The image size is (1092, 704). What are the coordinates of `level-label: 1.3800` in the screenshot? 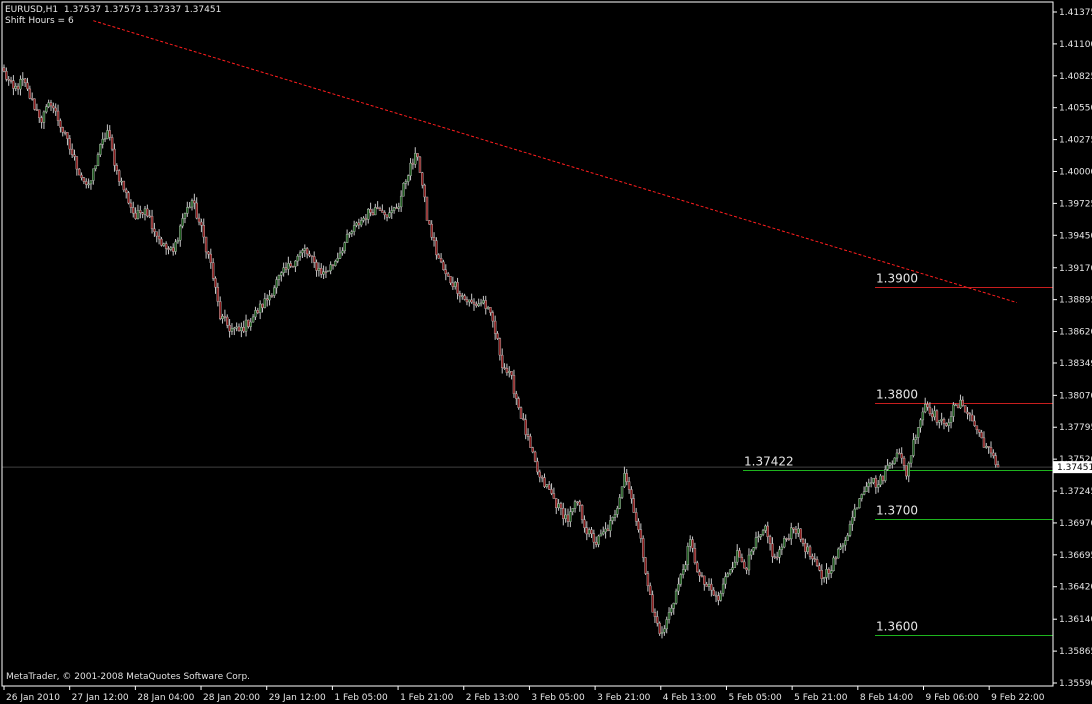 It's located at (897, 394).